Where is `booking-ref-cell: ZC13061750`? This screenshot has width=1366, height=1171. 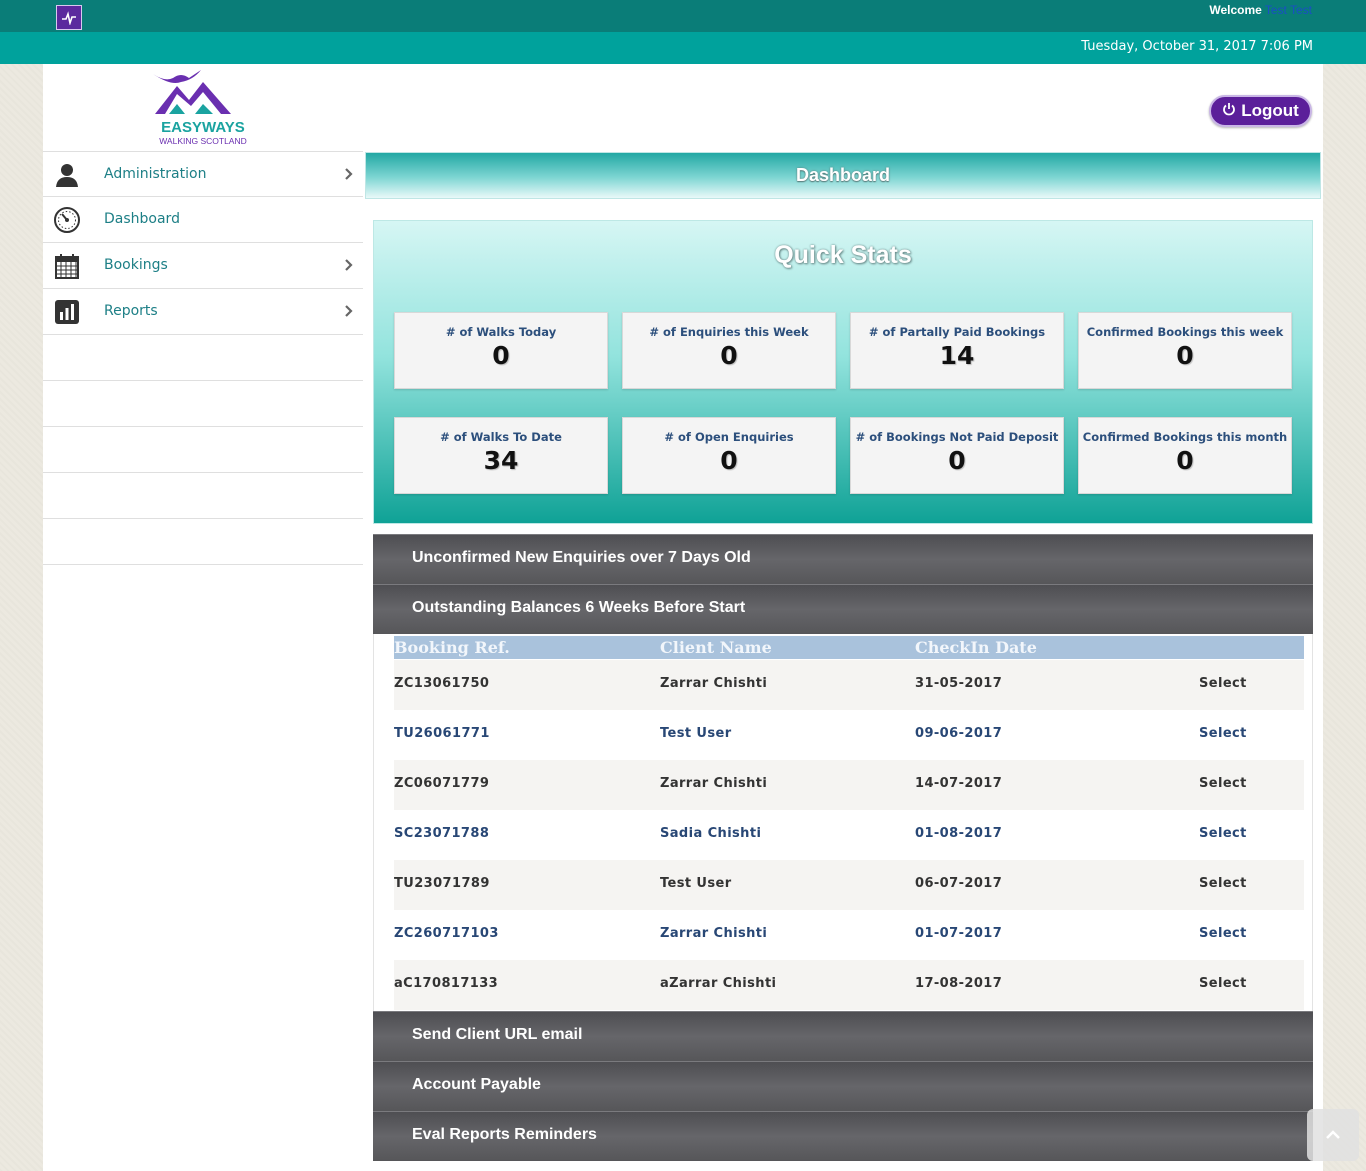
booking-ref-cell: ZC13061750 is located at coordinates (442, 683).